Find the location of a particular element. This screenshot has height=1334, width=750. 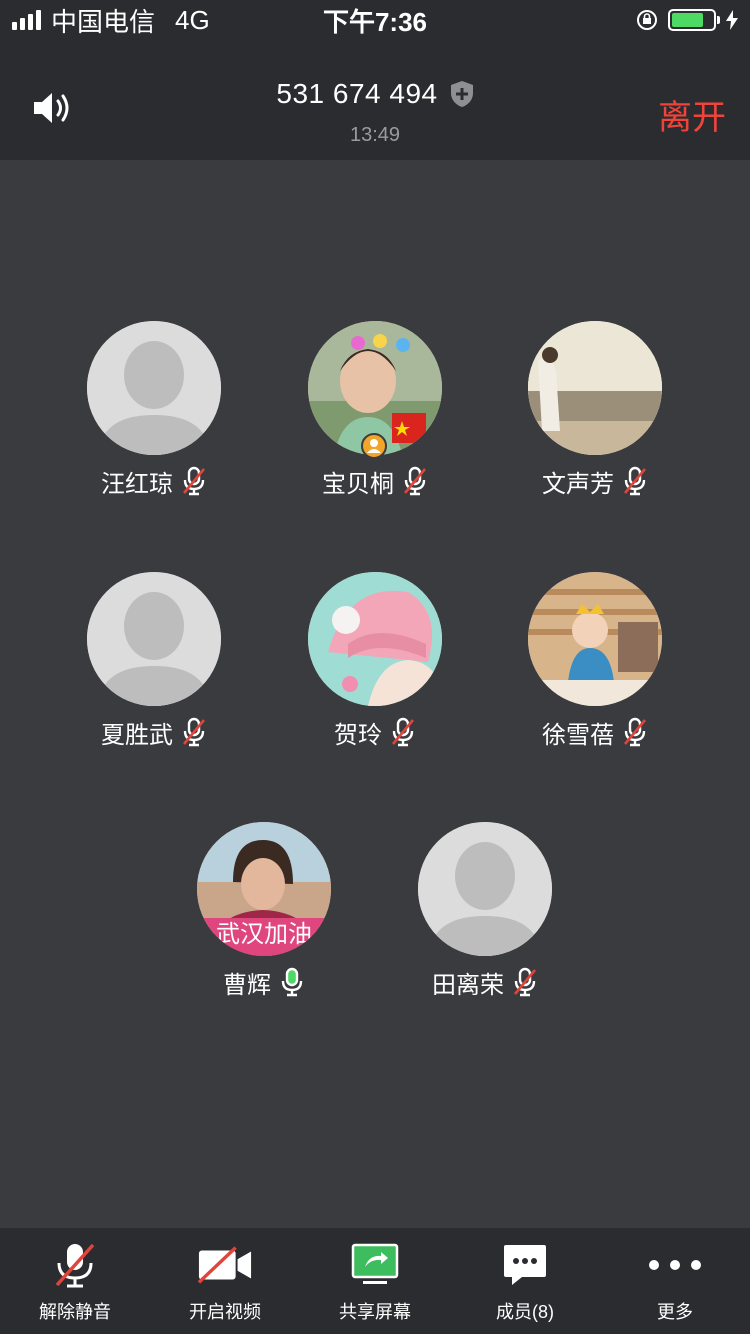

share-screen-icon is located at coordinates (375, 1263).